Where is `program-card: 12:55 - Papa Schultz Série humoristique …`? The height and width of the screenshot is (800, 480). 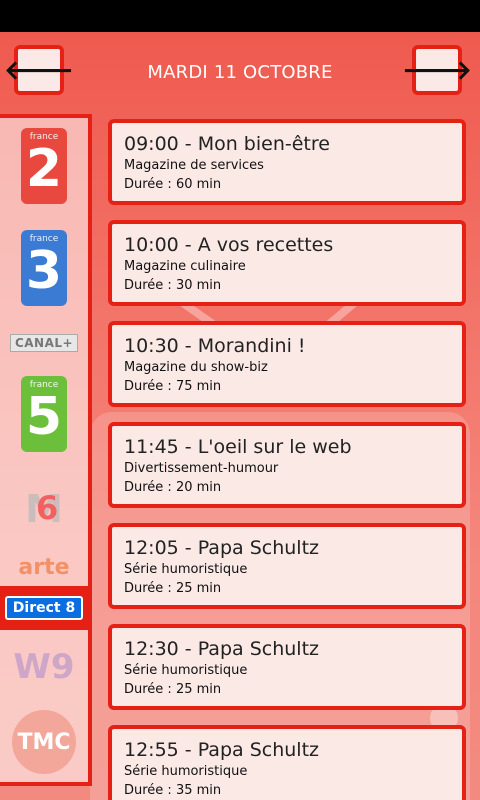
program-card: 12:55 - Papa Schultz Série humoristique … is located at coordinates (287, 762).